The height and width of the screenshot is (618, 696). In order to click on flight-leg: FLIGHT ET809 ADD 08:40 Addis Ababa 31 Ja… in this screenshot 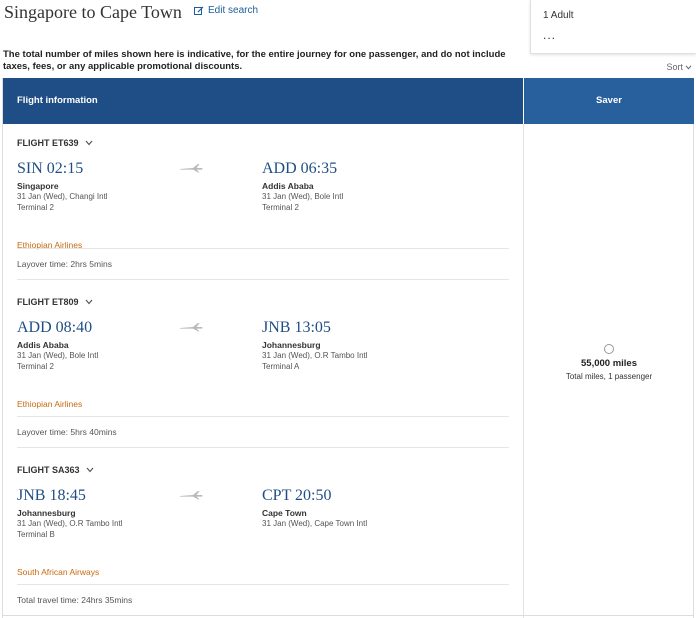, I will do `click(264, 353)`.